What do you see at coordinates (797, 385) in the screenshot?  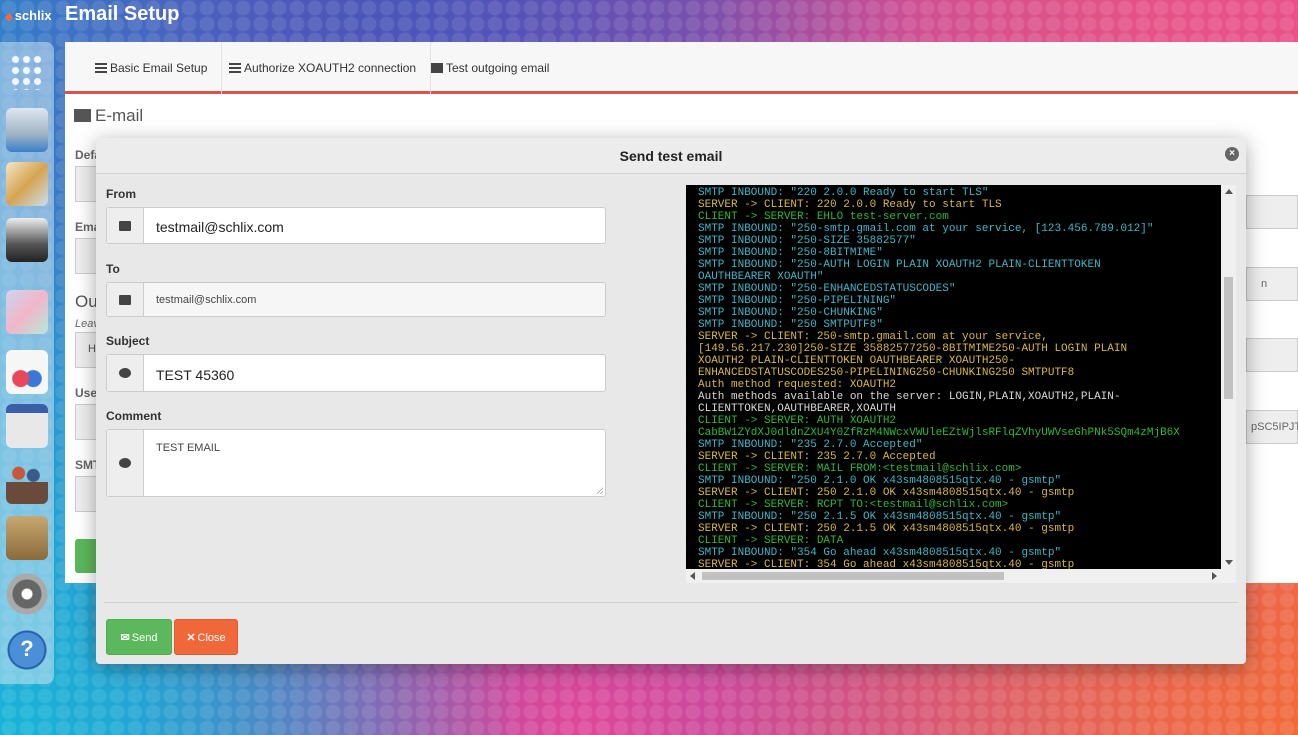 I see `console-line: Auth method requested: XOAUTH2` at bounding box center [797, 385].